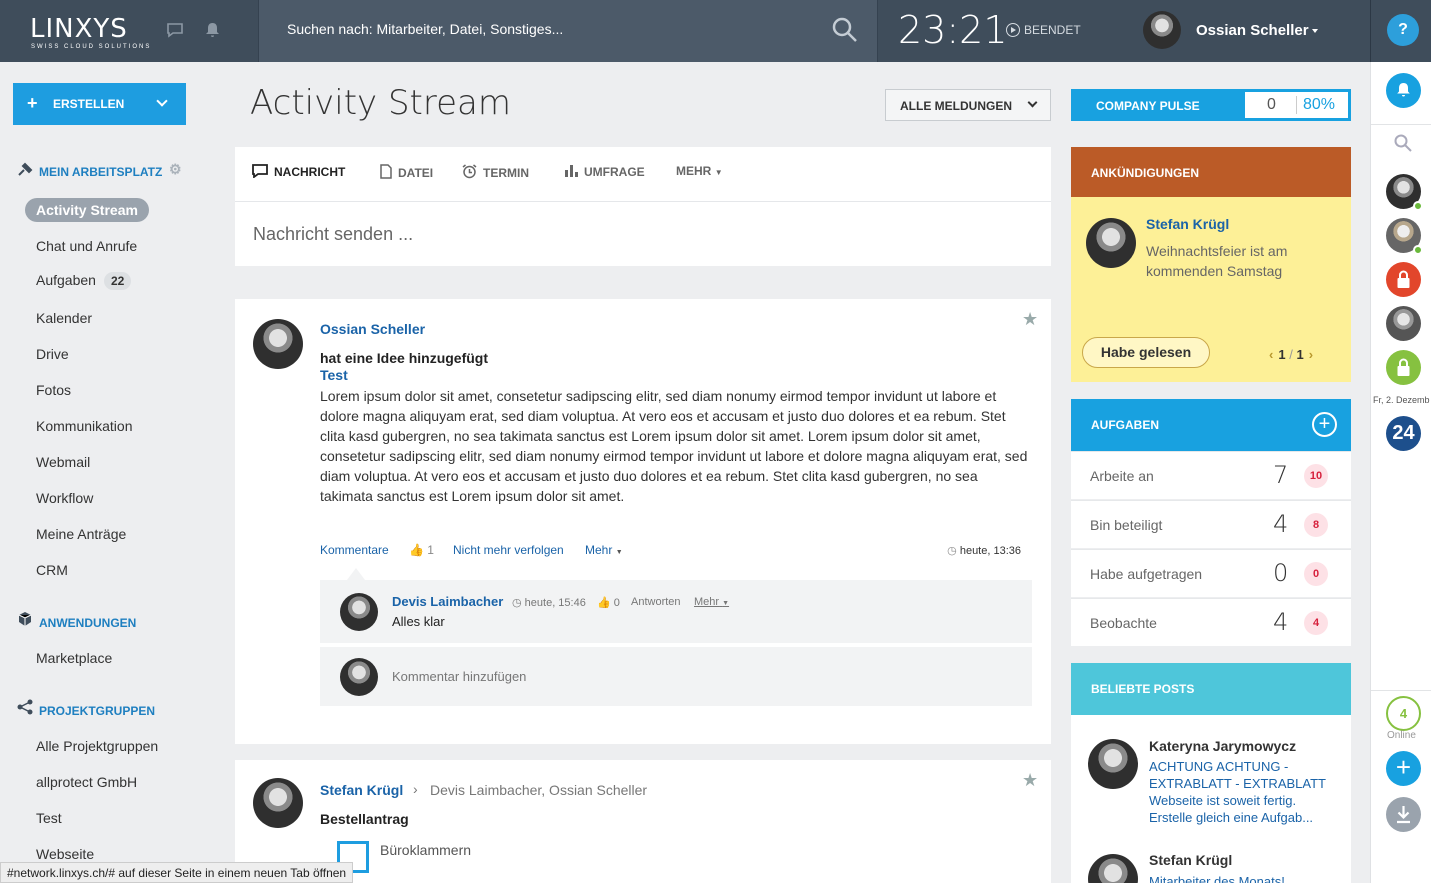  Describe the element at coordinates (32, 103) in the screenshot. I see `plus-icon: +` at that location.